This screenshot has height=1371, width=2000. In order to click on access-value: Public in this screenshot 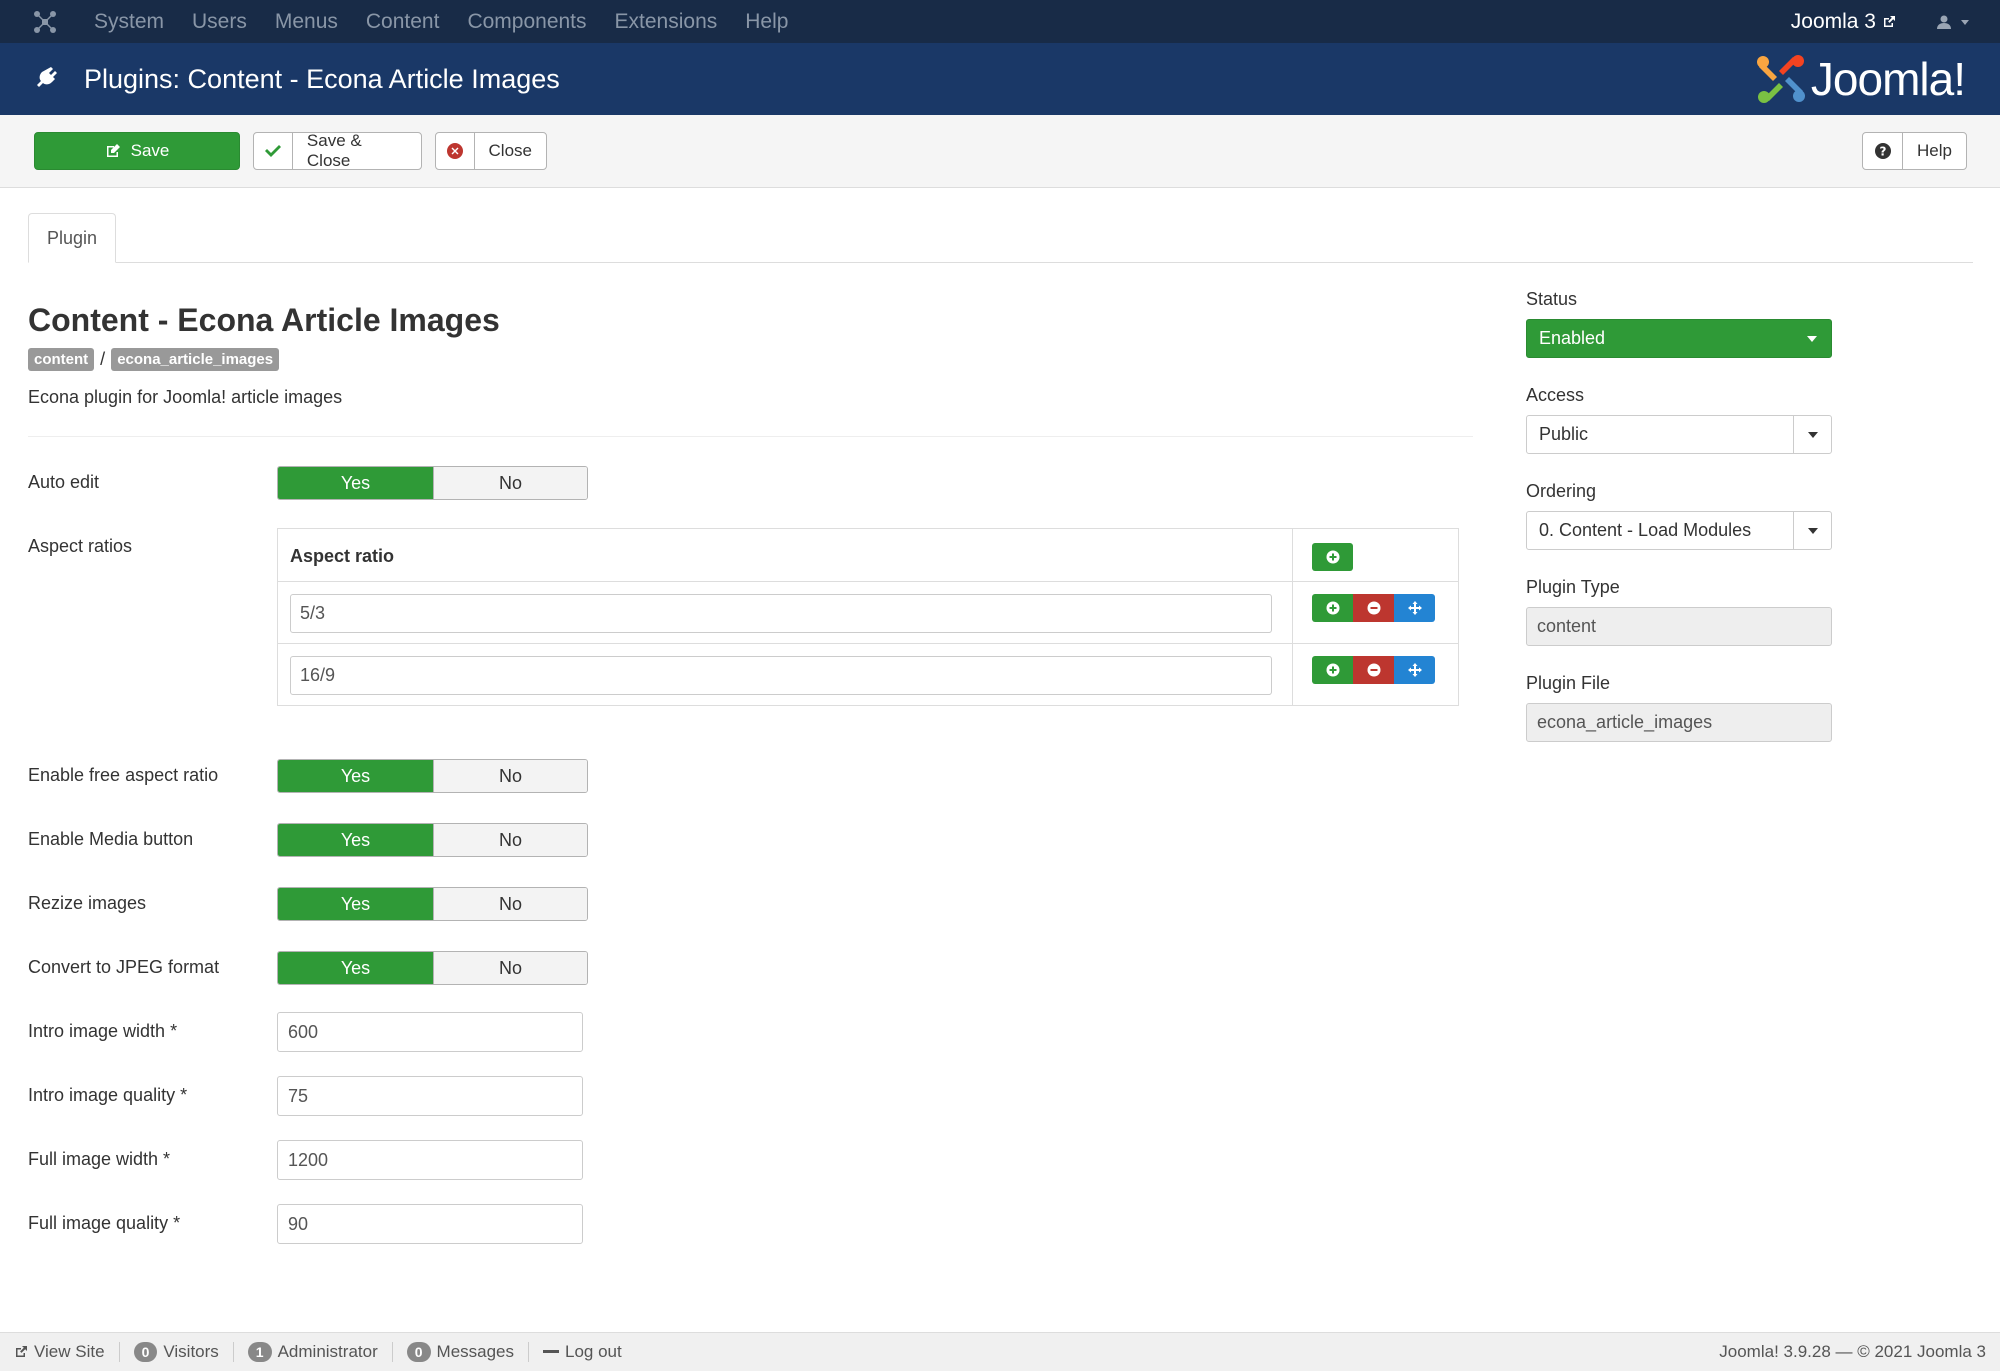, I will do `click(1564, 434)`.